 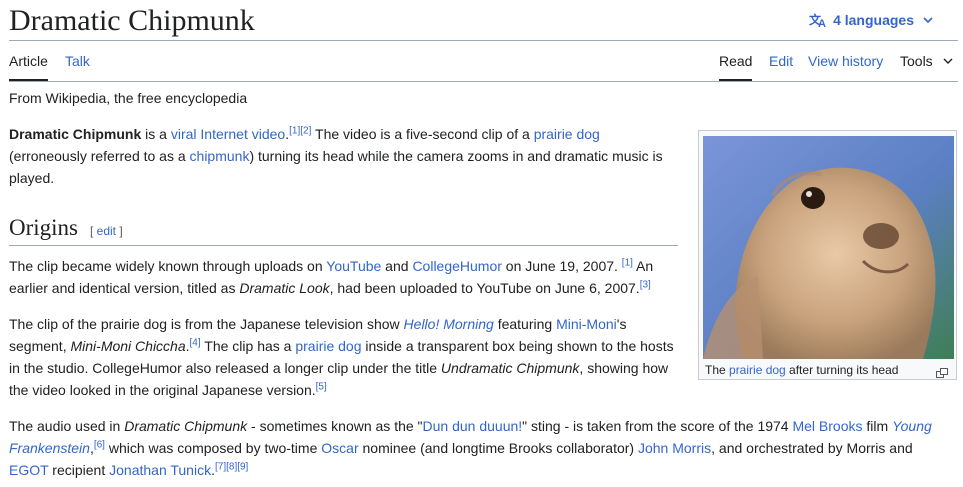 What do you see at coordinates (827, 426) in the screenshot?
I see `link-mel-brooks: Mel Brooks` at bounding box center [827, 426].